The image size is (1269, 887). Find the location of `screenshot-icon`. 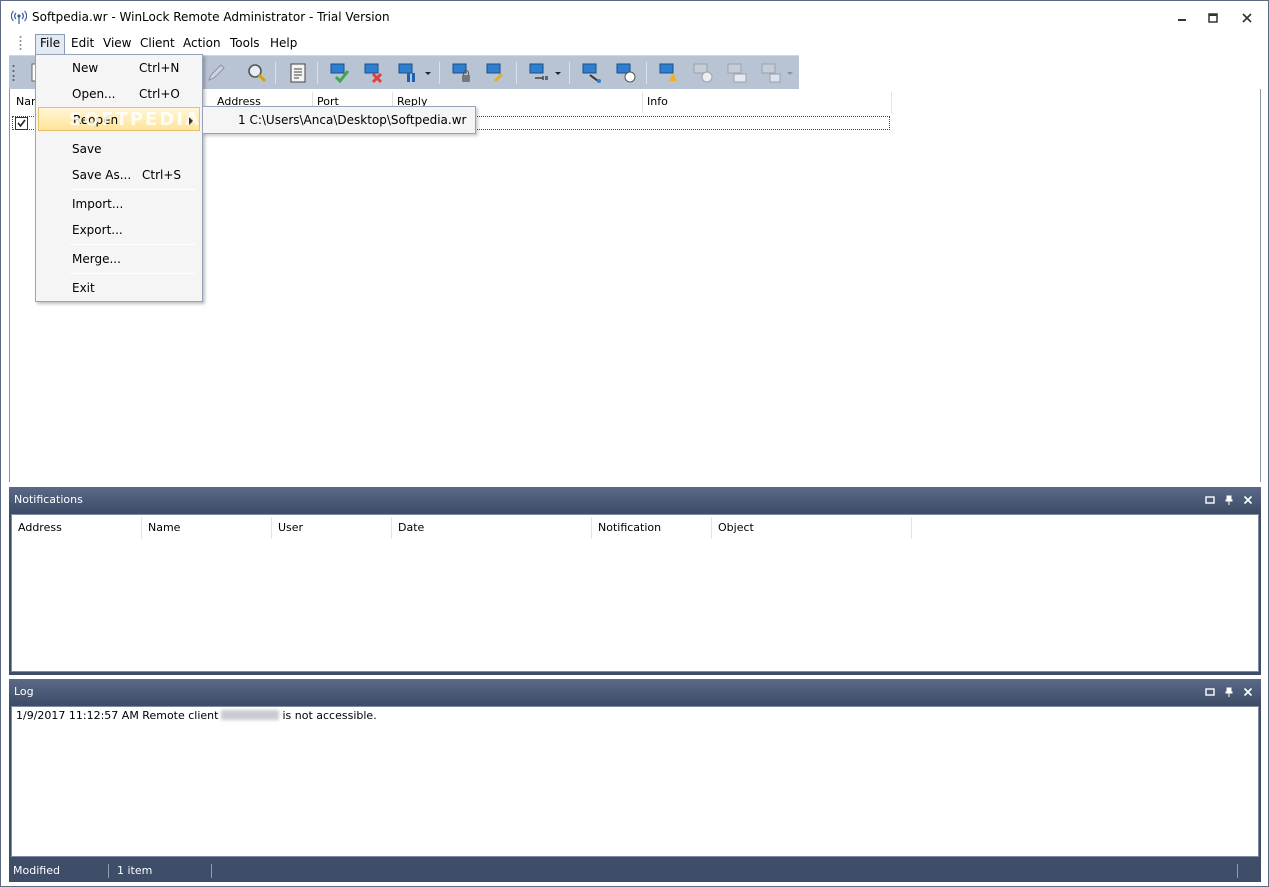

screenshot-icon is located at coordinates (771, 73).